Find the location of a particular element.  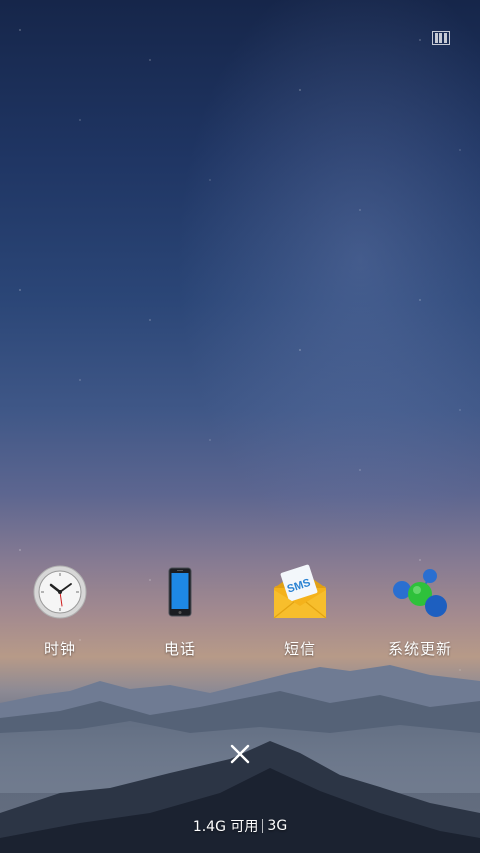

recent-apps-icon is located at coordinates (441, 38).